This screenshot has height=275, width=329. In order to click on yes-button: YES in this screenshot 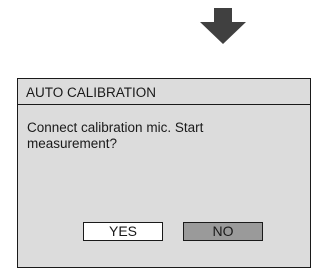, I will do `click(123, 231)`.